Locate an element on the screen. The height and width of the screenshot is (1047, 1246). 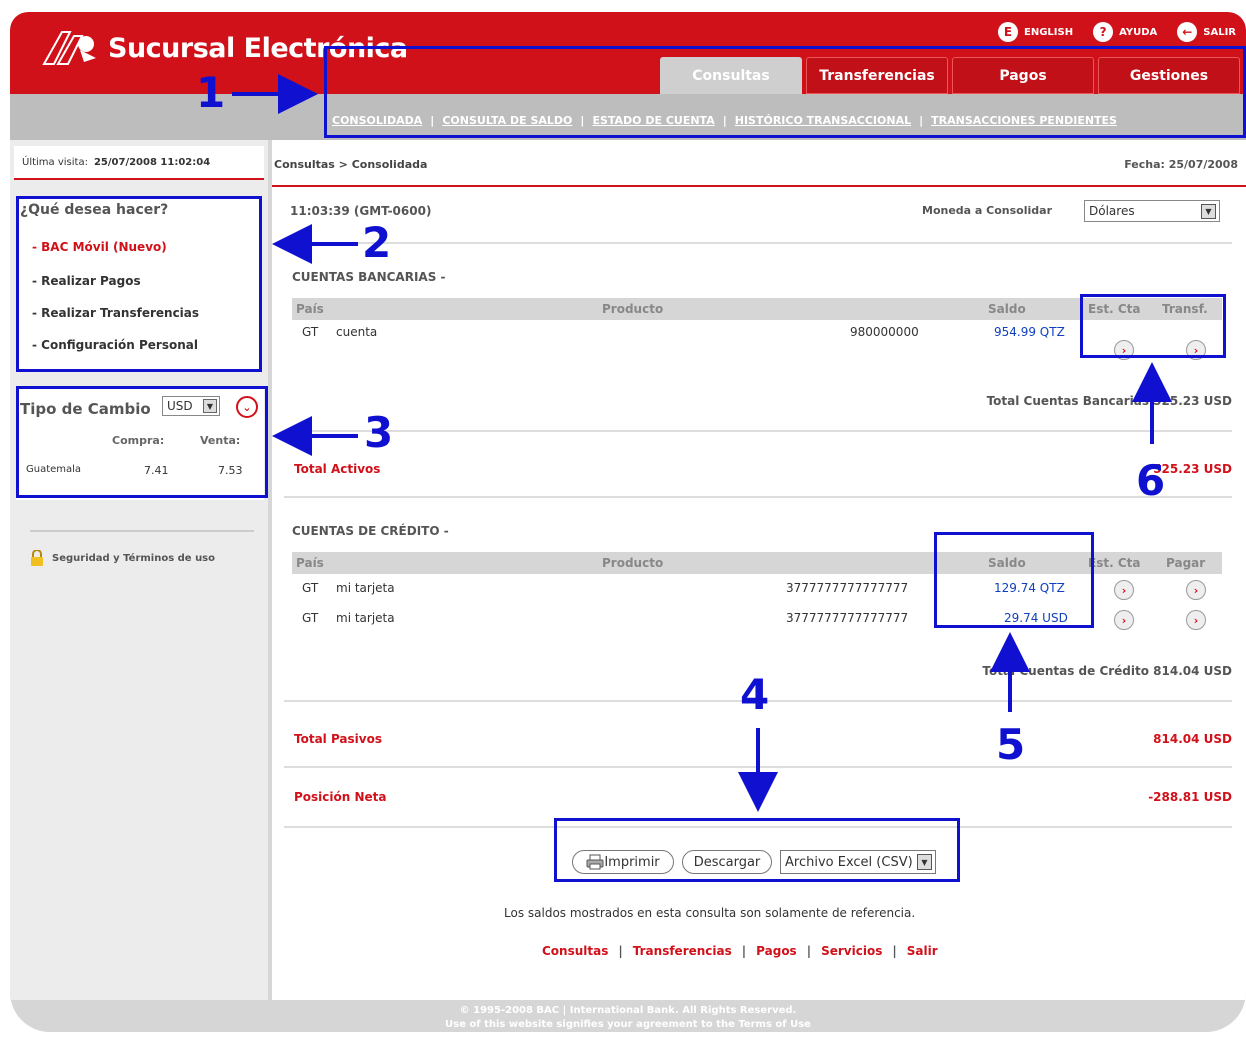
annotation-number-3: 3 is located at coordinates (379, 432).